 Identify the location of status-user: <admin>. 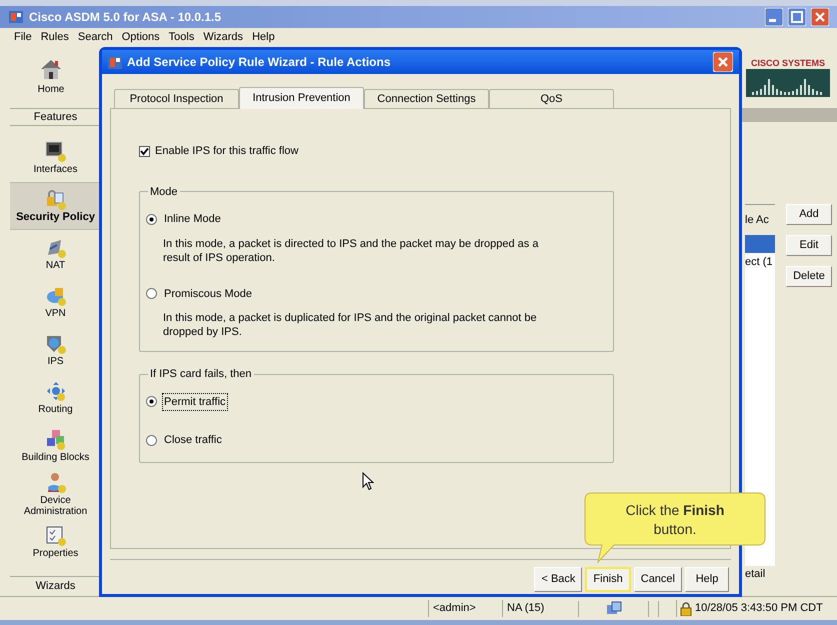
(465, 608).